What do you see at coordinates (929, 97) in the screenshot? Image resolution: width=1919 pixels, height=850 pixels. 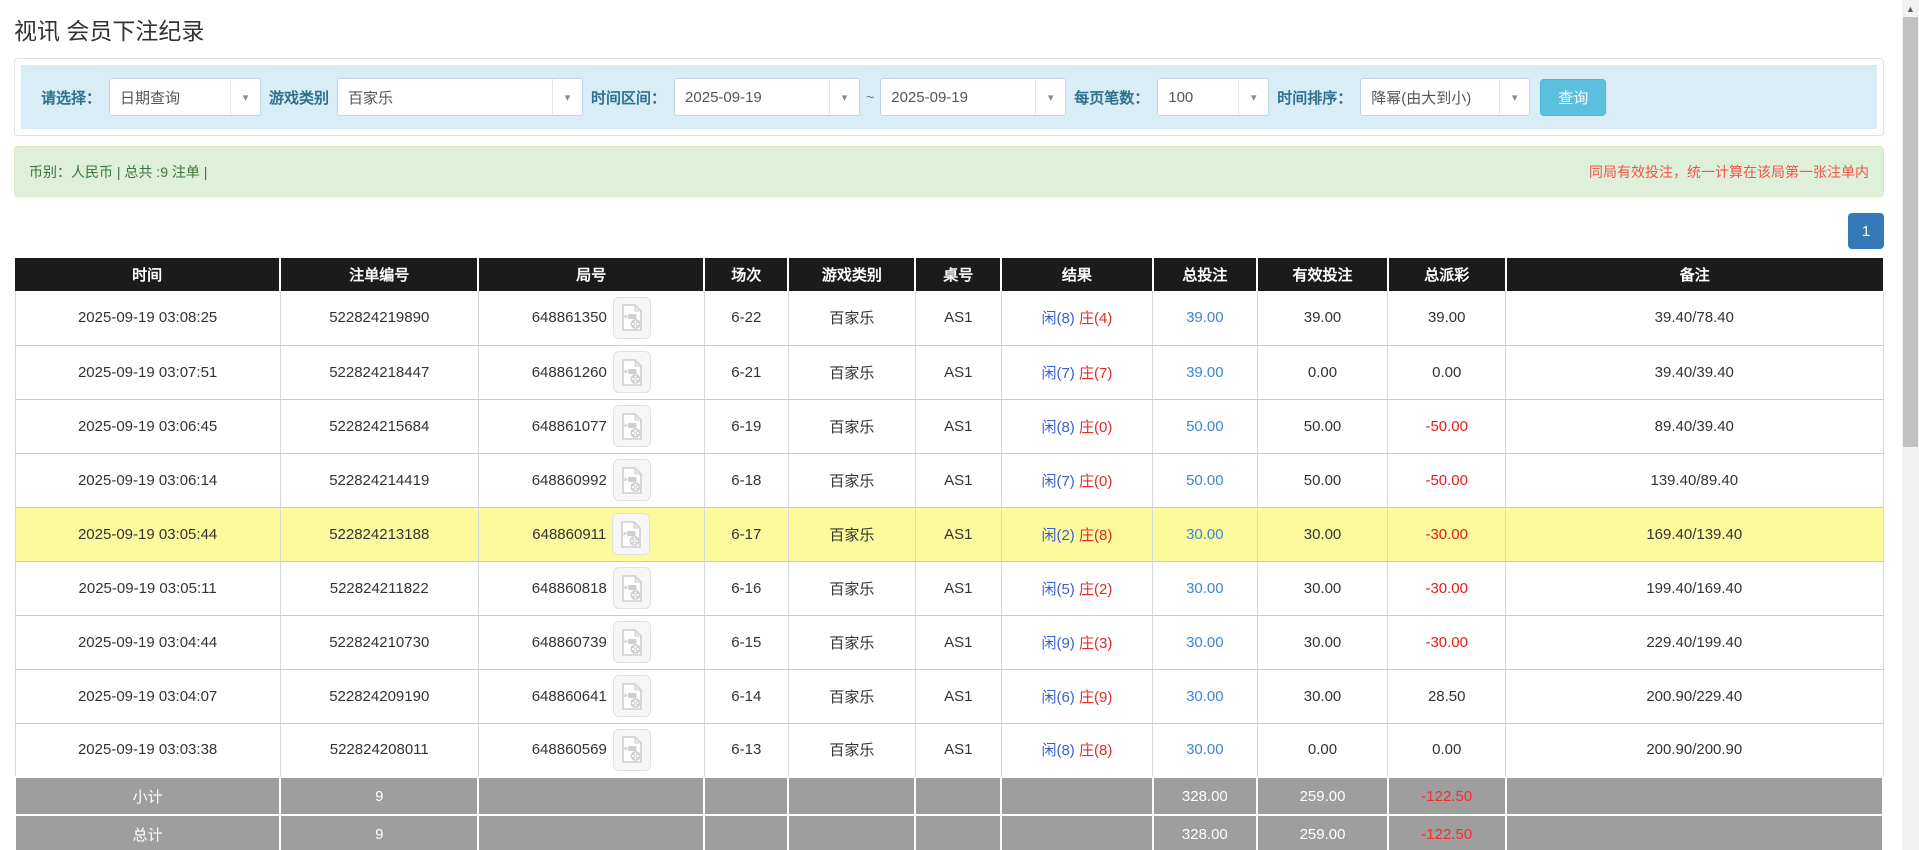 I see `date-to-value: 2025-09-19` at bounding box center [929, 97].